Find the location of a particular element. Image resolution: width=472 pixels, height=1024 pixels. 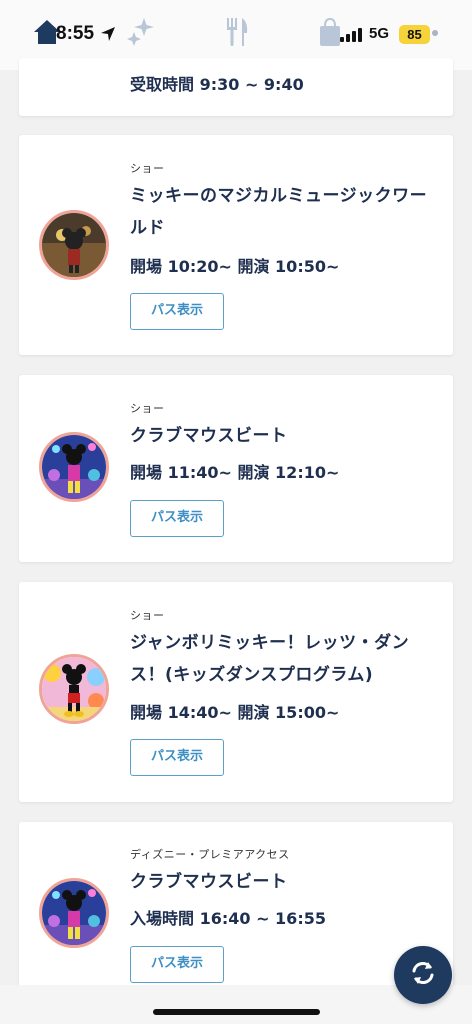

card-title: ジャンボリミッキー！レッツ・ダンス！(キッズダンスプログラム) is located at coordinates (270, 659).